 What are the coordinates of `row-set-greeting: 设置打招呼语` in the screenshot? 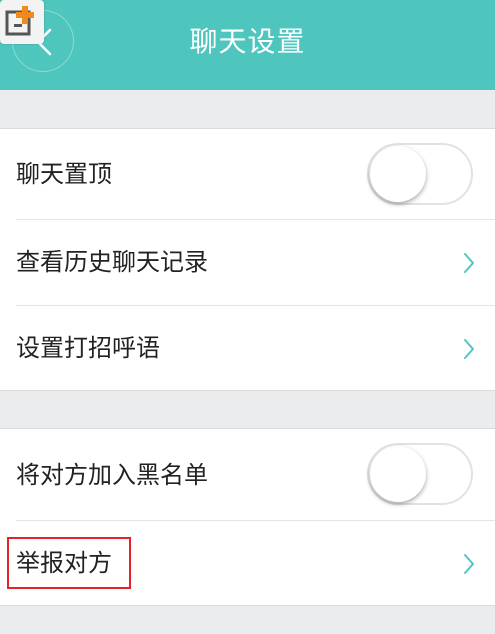 It's located at (247, 348).